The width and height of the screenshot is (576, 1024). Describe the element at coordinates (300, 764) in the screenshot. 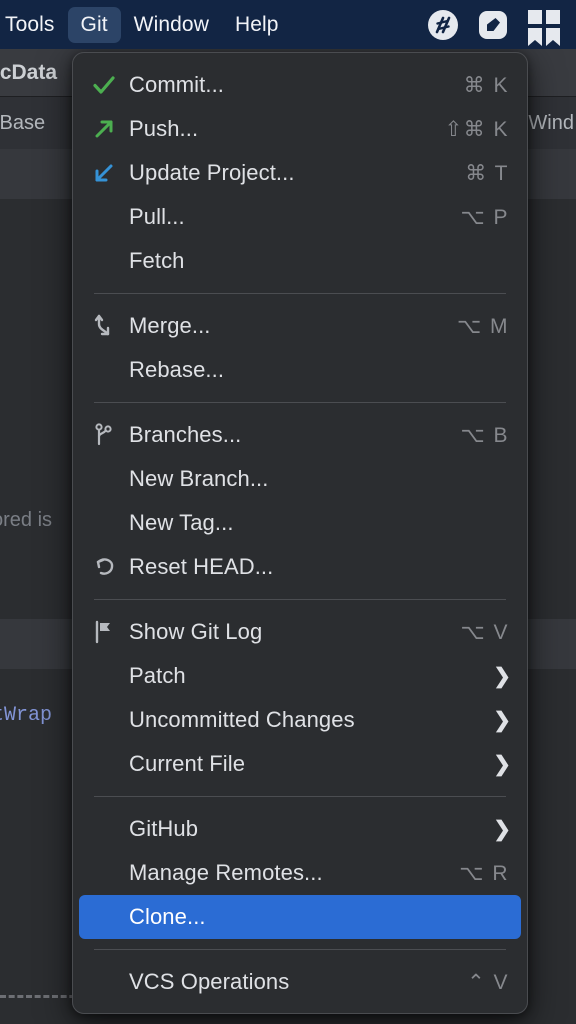

I see `menu-item-current-file: Current File ❯` at that location.